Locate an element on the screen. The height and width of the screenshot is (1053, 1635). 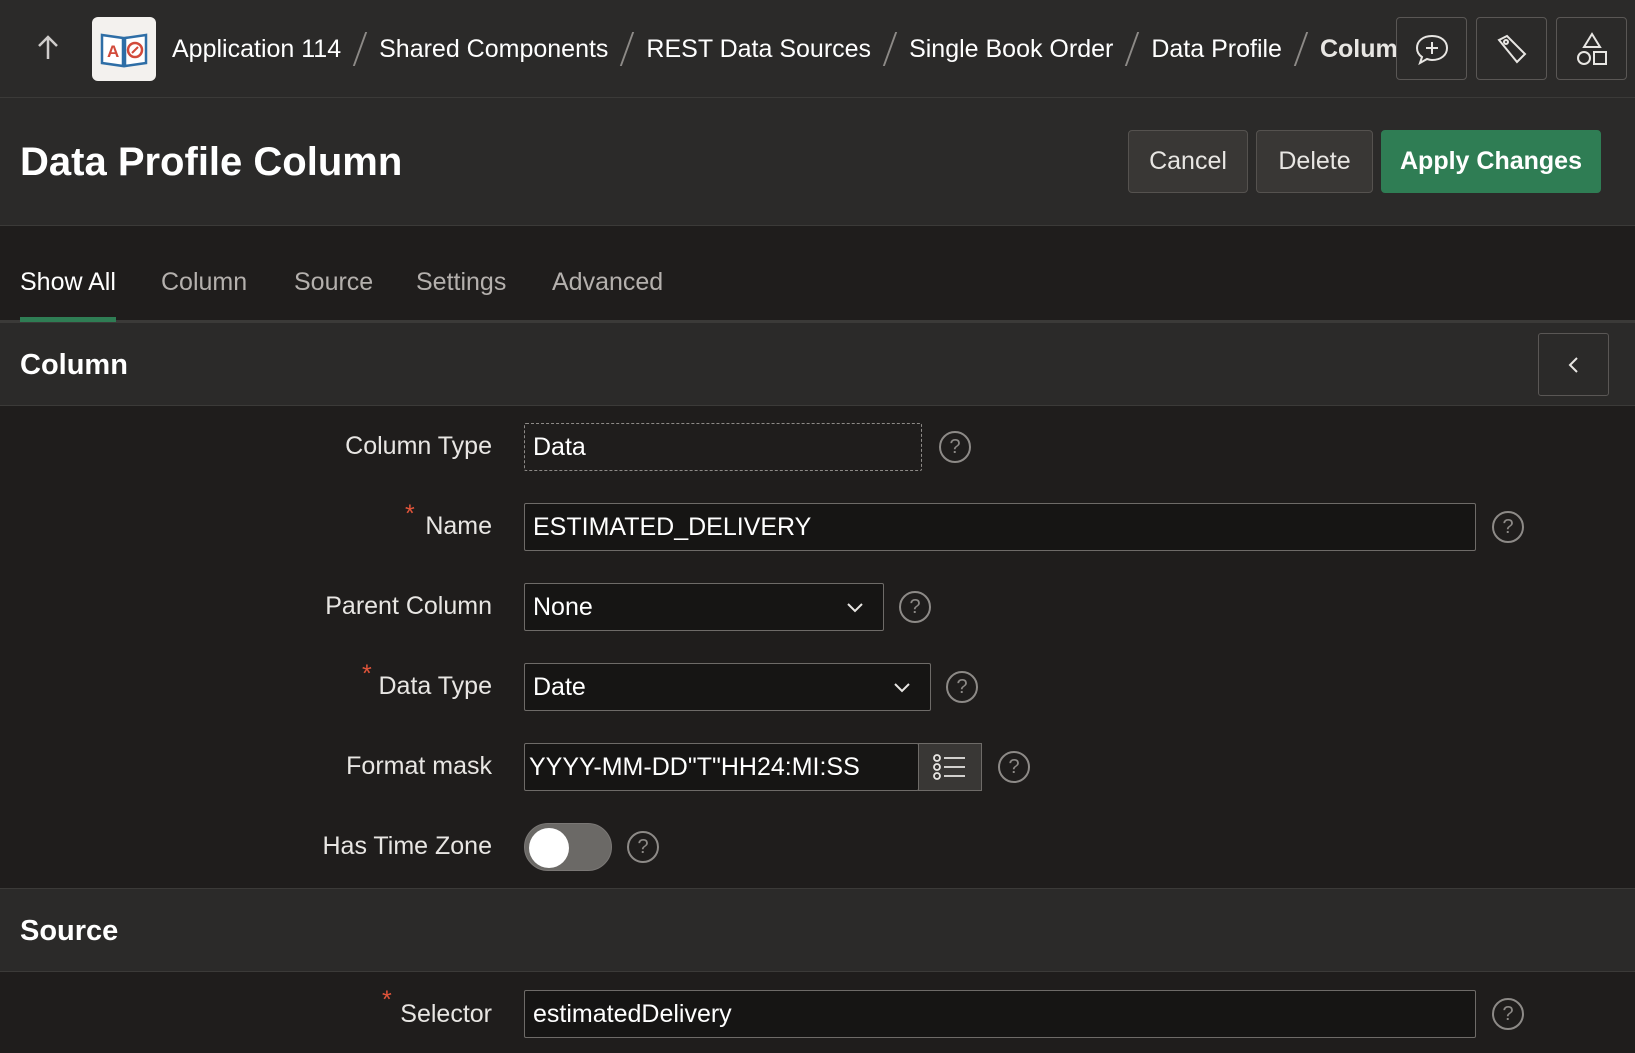
source-section-header: Source is located at coordinates (817, 930).